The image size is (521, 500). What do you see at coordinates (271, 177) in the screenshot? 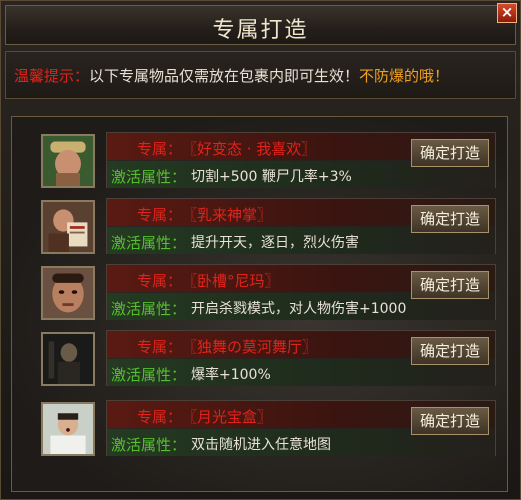
I see `attribute-value: 切割+500 鞭尸几率+3%` at bounding box center [271, 177].